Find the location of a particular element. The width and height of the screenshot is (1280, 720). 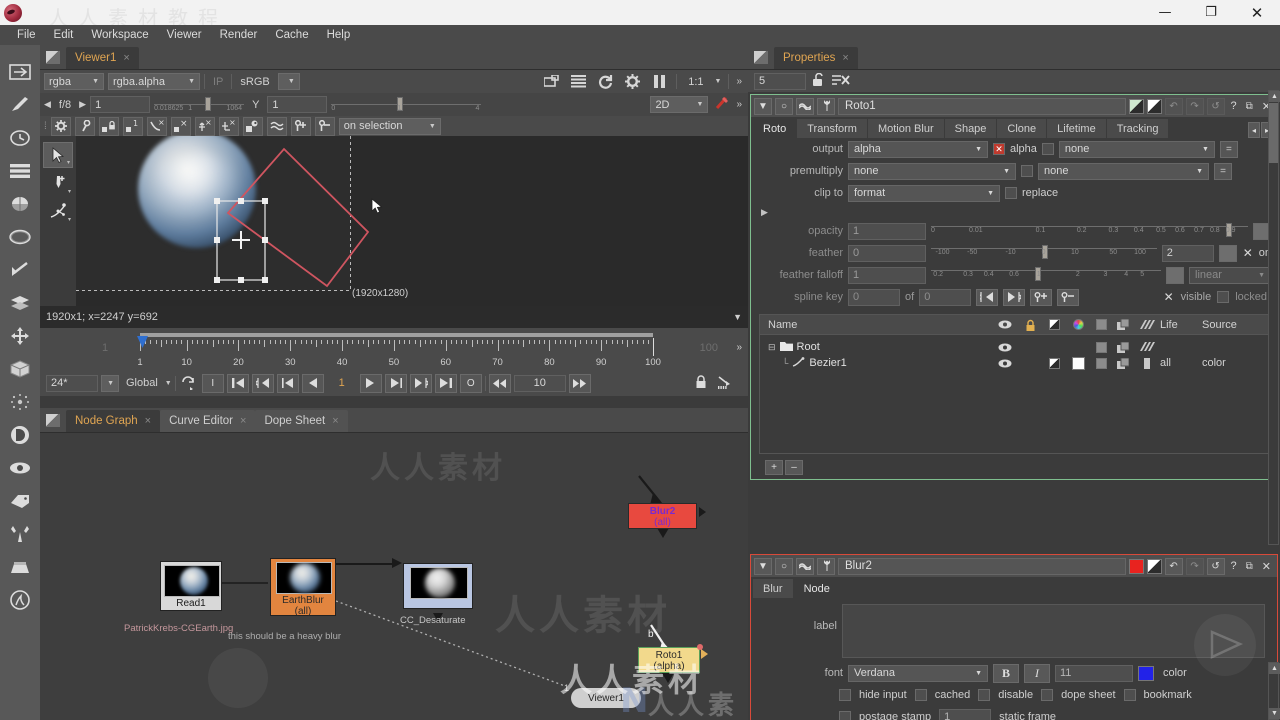

viewer-panel-grip is located at coordinates (53, 57).